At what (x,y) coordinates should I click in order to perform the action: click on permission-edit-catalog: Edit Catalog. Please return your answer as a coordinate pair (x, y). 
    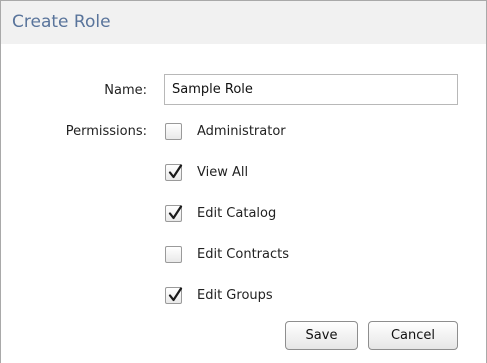
    Looking at the image, I should click on (275, 214).